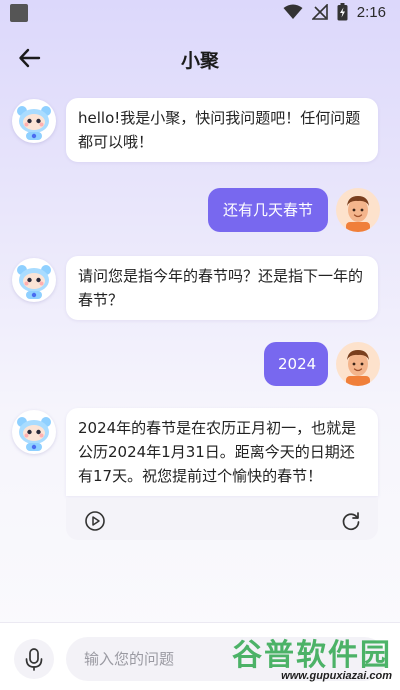 Image resolution: width=400 pixels, height=690 pixels. Describe the element at coordinates (293, 11) in the screenshot. I see `wifi-icon` at that location.